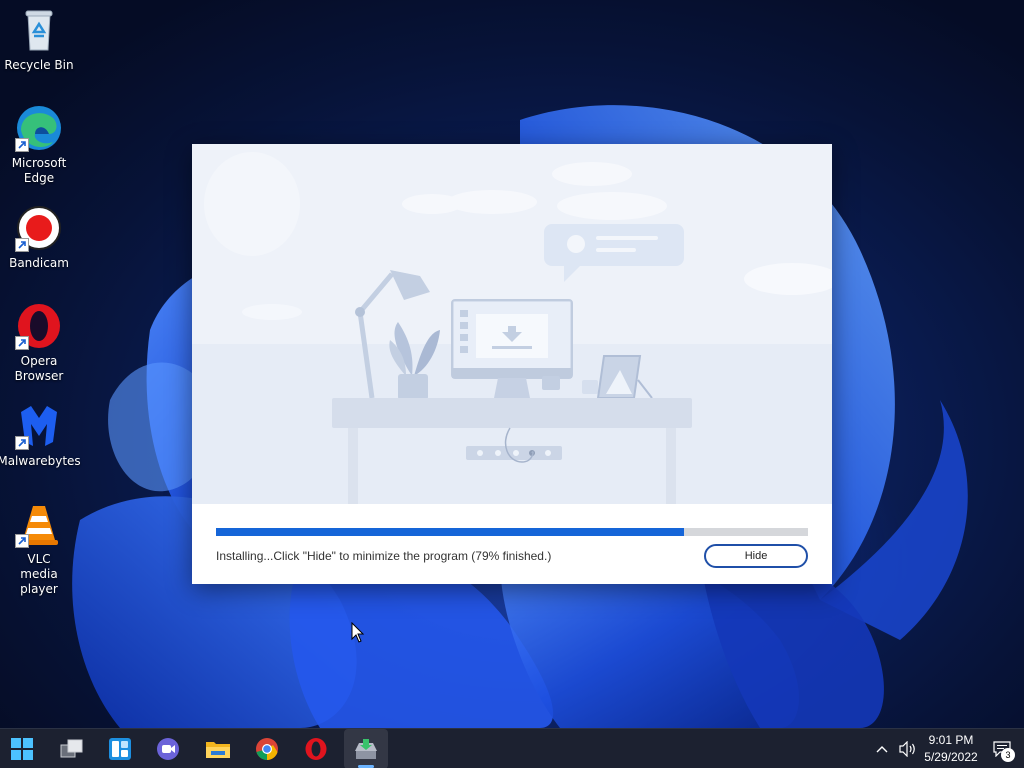  Describe the element at coordinates (1008, 755) in the screenshot. I see `notification-count-badge: 3` at that location.